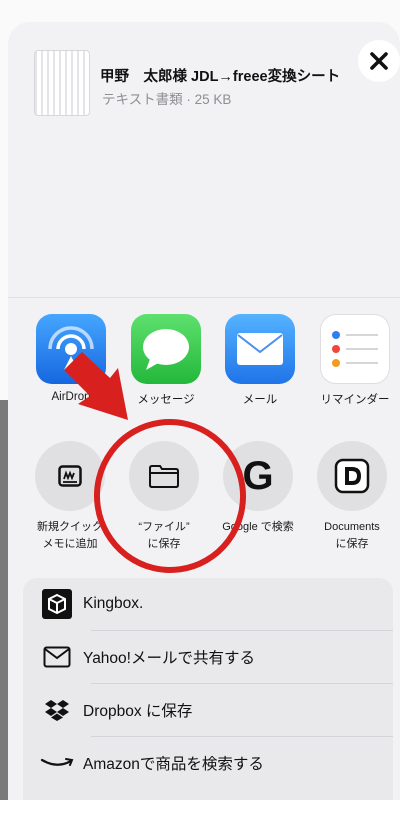  I want to click on app-mail: メール, so click(260, 360).